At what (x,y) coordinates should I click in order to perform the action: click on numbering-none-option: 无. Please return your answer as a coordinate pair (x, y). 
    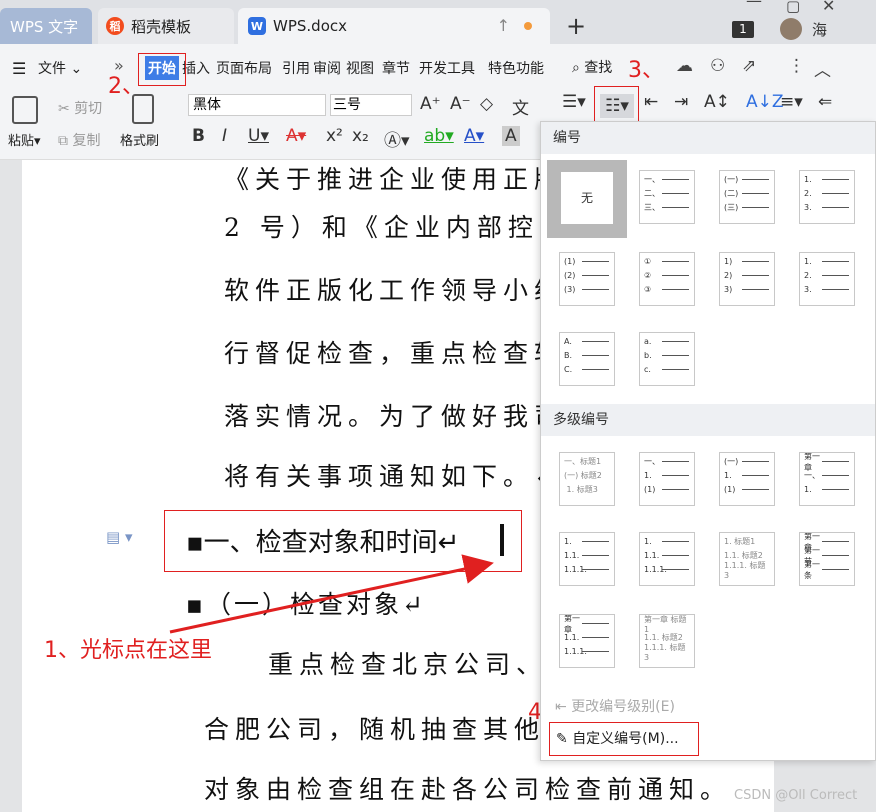
    Looking at the image, I should click on (587, 199).